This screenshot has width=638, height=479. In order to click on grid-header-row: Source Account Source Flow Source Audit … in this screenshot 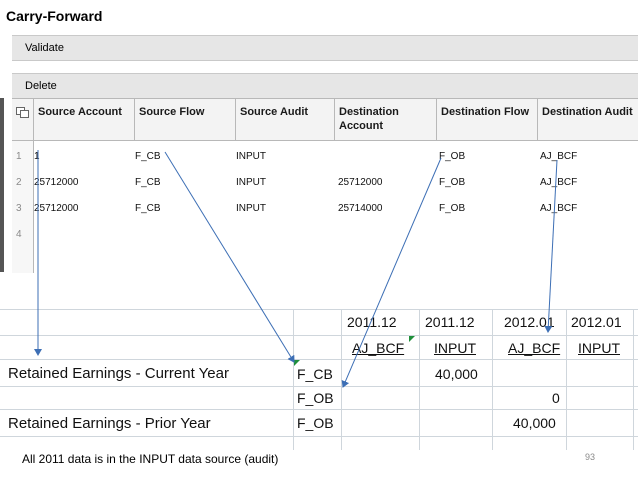, I will do `click(325, 120)`.